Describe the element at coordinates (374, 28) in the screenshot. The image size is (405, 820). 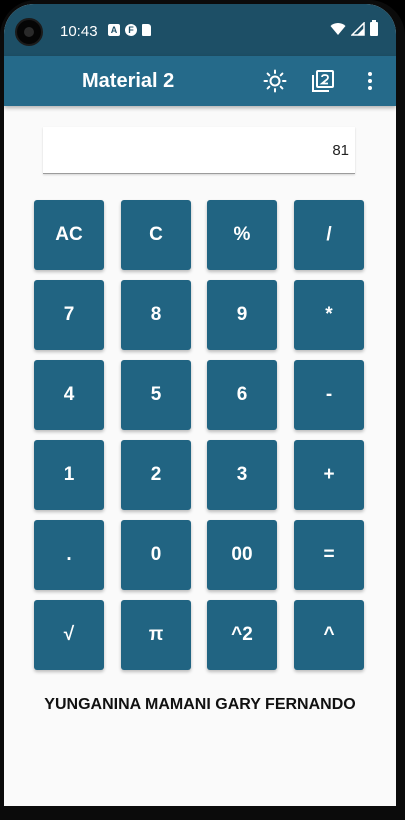
I see `battery-icon` at that location.